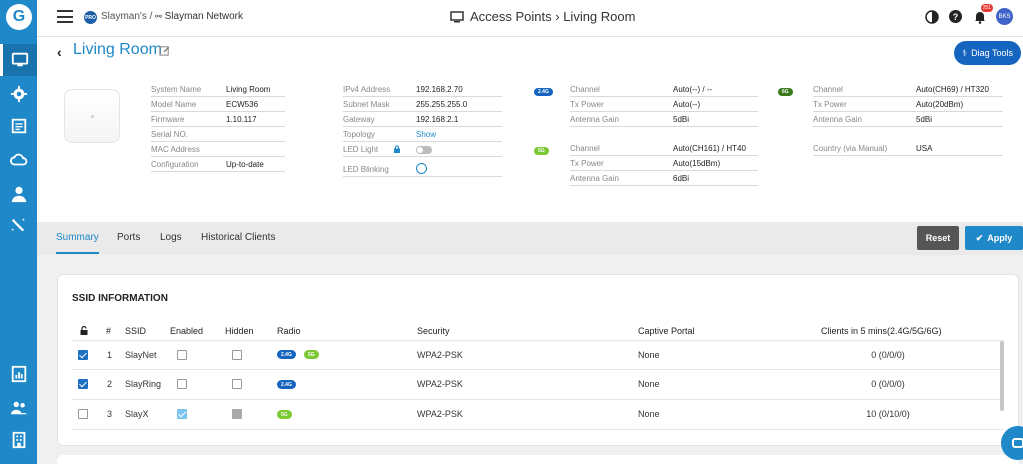  I want to click on column-header-num: #, so click(108, 331).